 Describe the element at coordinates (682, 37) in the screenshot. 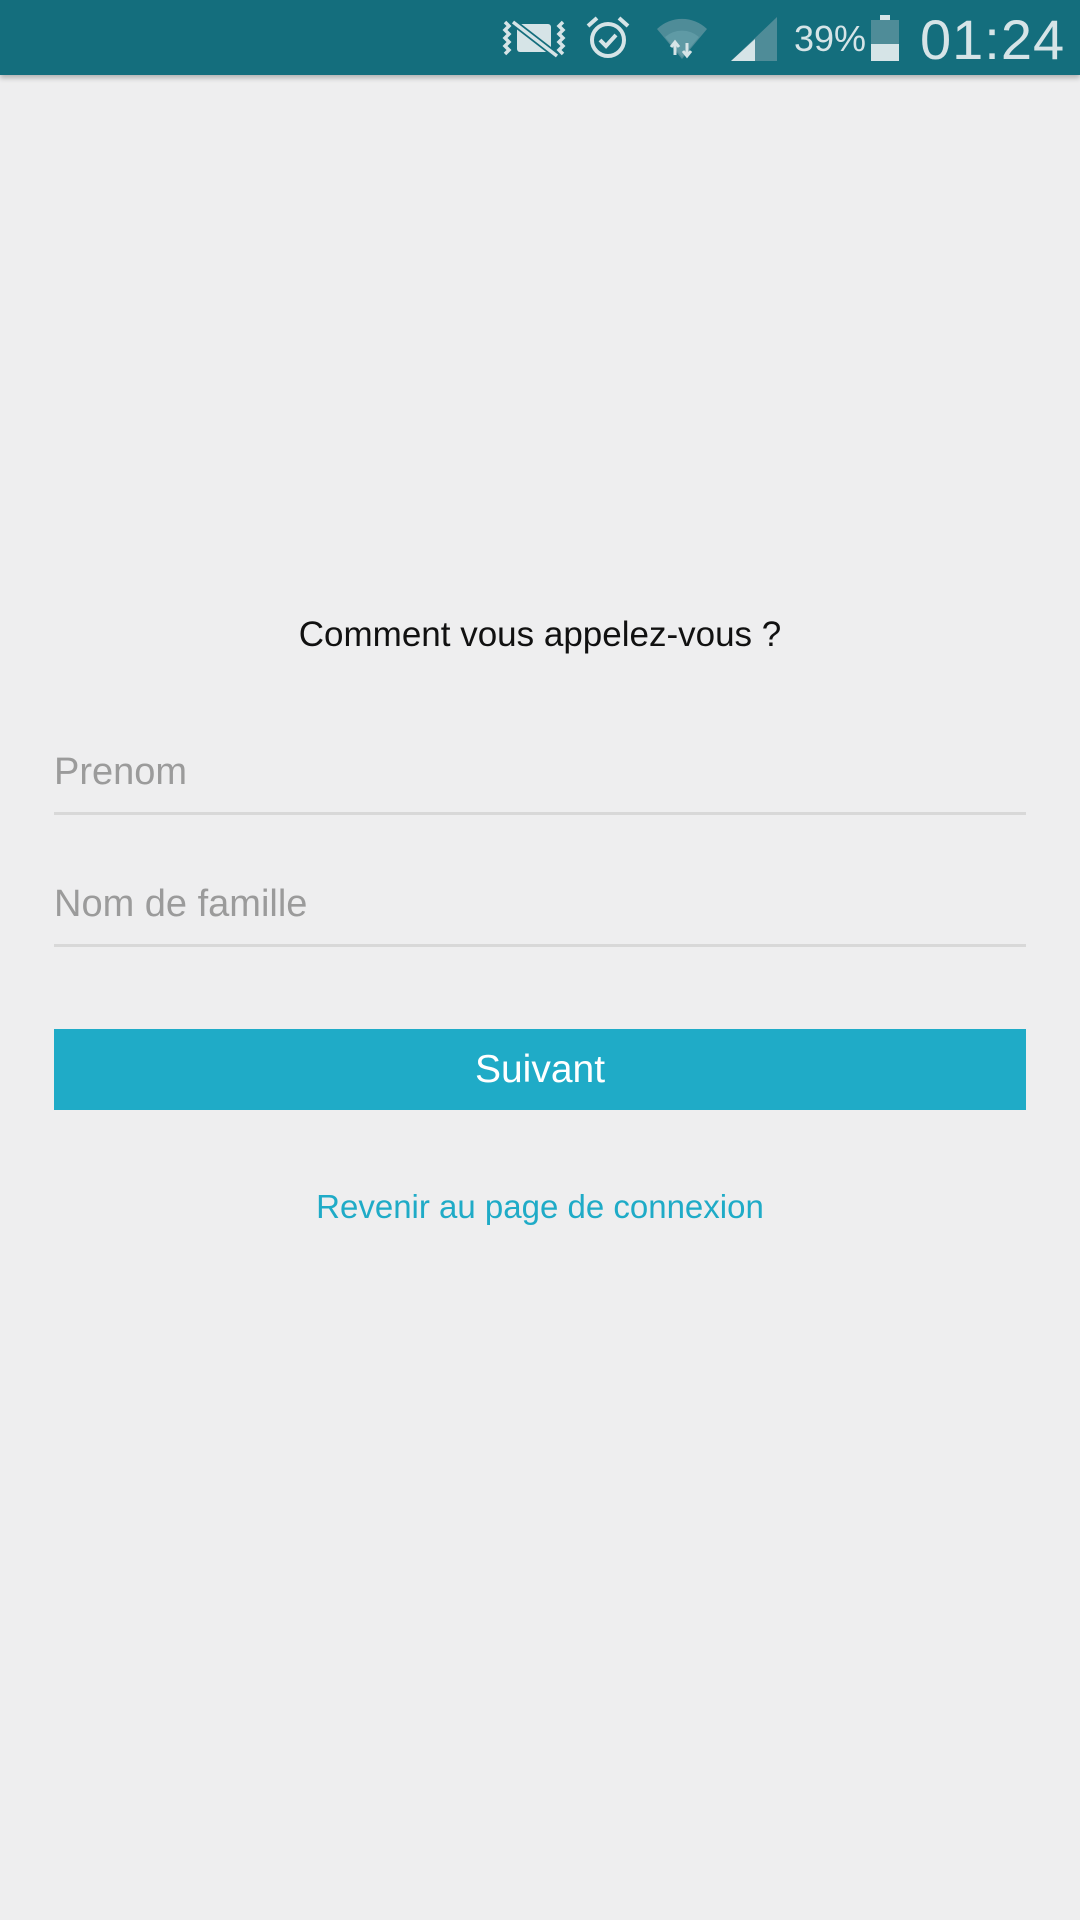

I see `wifi-icon` at that location.